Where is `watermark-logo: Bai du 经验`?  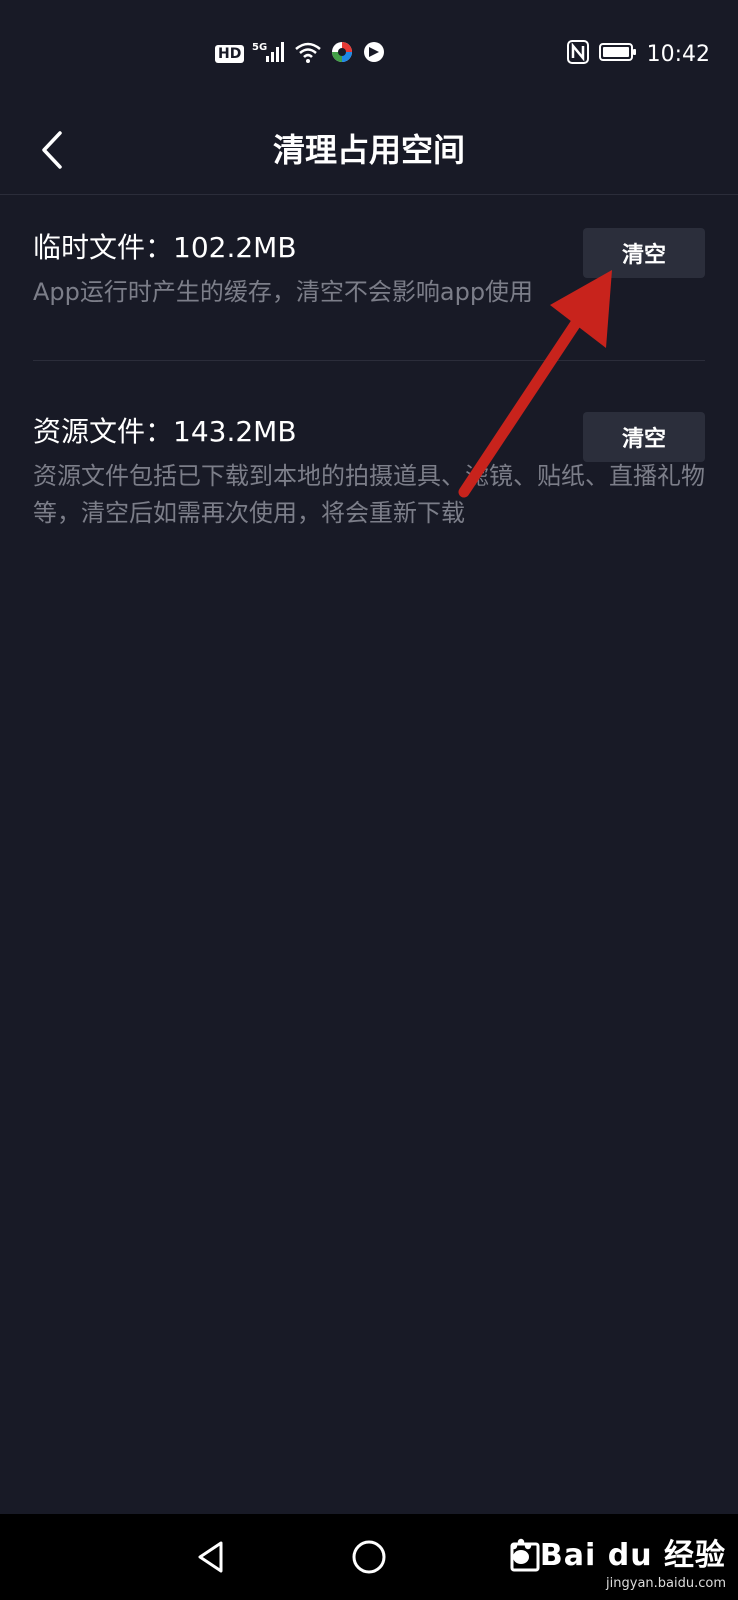 watermark-logo: Bai du 经验 is located at coordinates (616, 1552).